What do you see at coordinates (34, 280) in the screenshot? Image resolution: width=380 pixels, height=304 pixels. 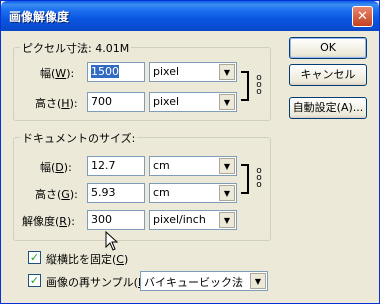 I see `resample-image-checkbox: ✓` at bounding box center [34, 280].